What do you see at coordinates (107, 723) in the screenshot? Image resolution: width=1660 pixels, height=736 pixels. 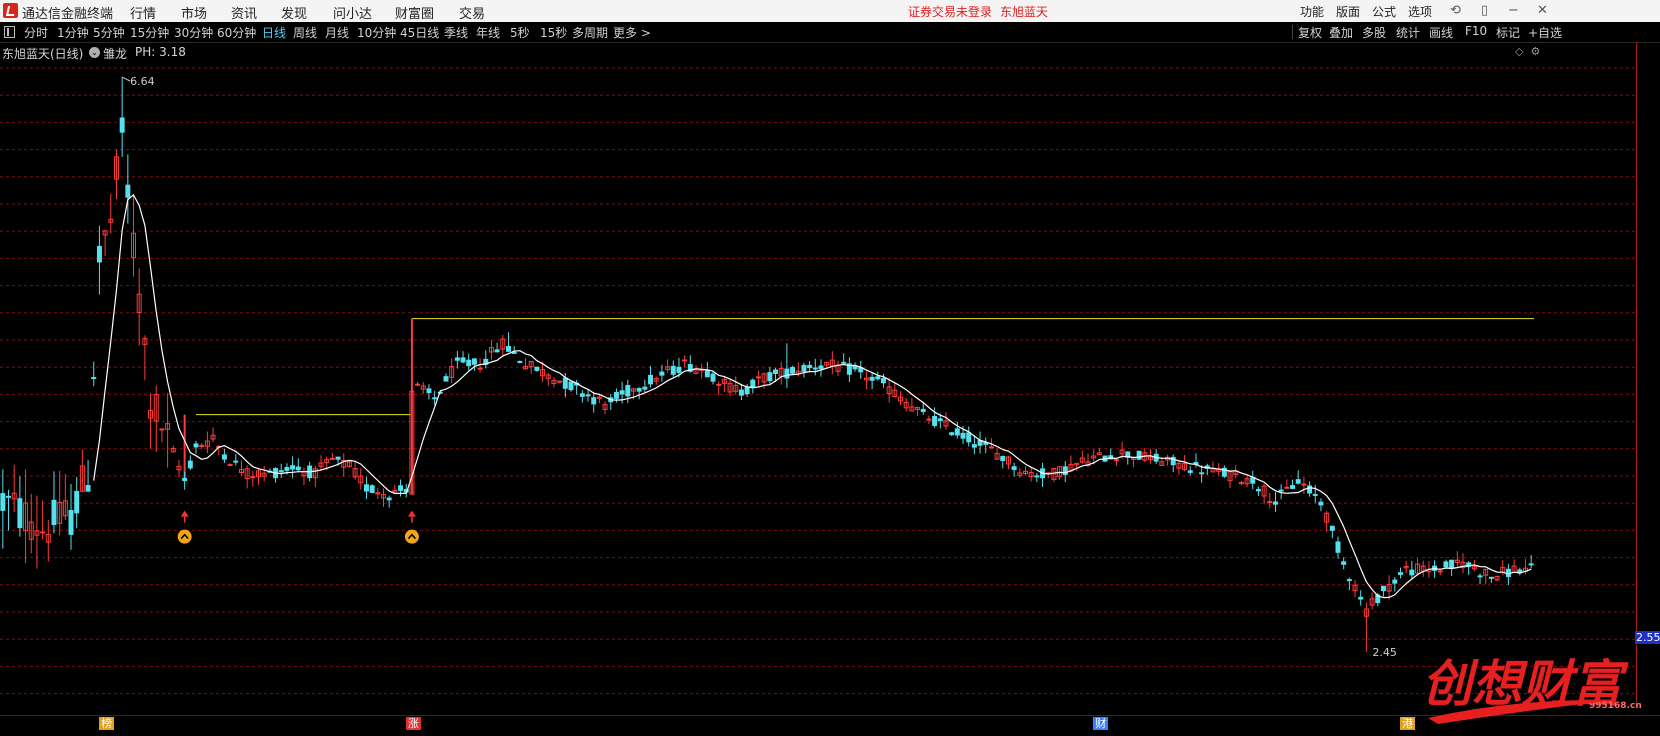 I see `event-marker-list: 榜` at bounding box center [107, 723].